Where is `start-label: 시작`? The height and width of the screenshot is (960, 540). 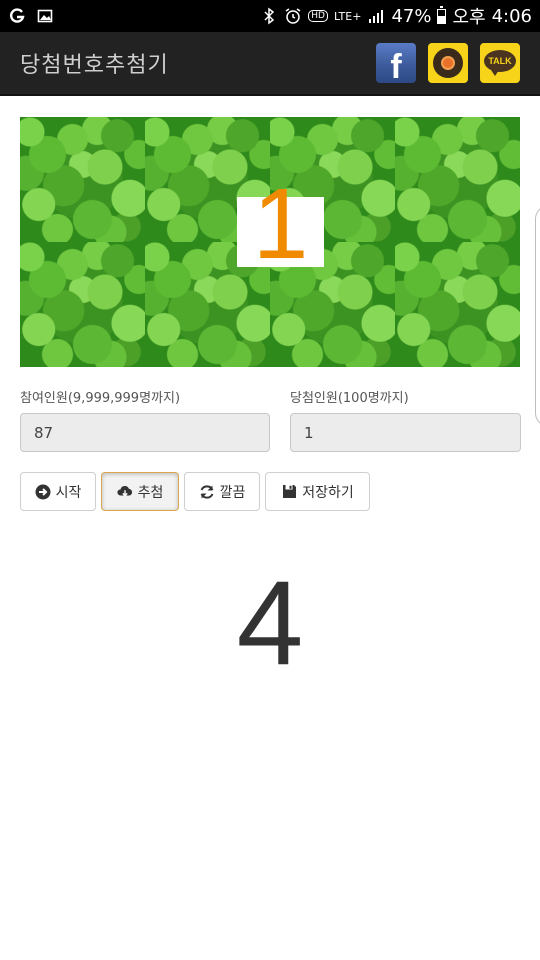
start-label: 시작 is located at coordinates (68, 492).